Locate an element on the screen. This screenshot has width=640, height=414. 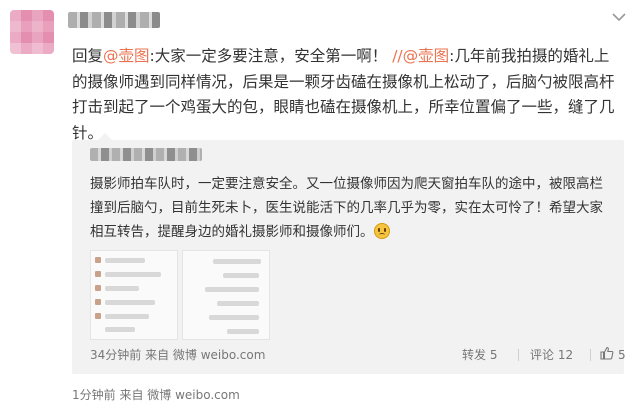
repost-marker: // is located at coordinates (397, 56).